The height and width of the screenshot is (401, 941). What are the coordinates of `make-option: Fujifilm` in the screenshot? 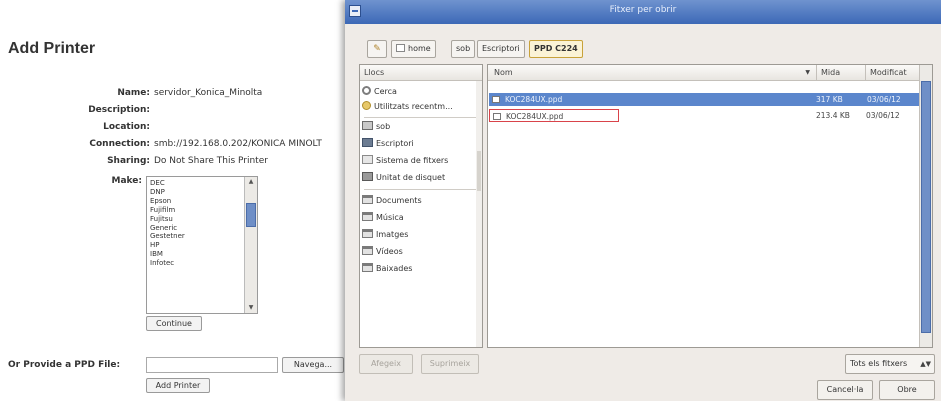 It's located at (167, 210).